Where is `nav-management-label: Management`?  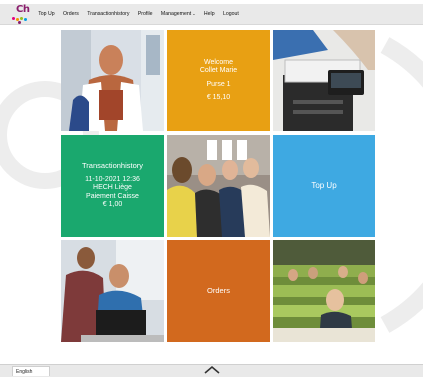 nav-management-label: Management is located at coordinates (176, 14).